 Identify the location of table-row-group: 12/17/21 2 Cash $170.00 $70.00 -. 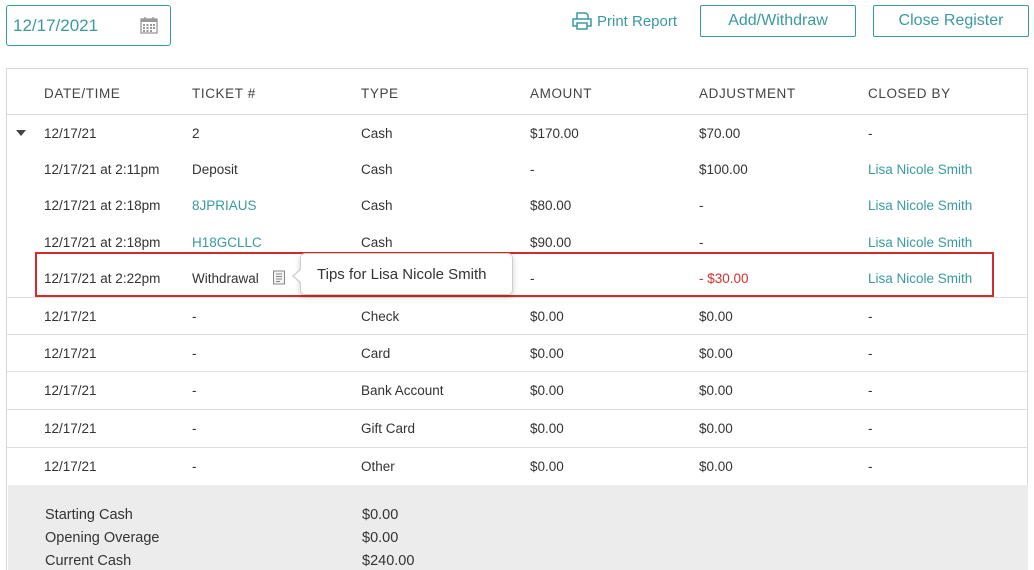
(517, 133).